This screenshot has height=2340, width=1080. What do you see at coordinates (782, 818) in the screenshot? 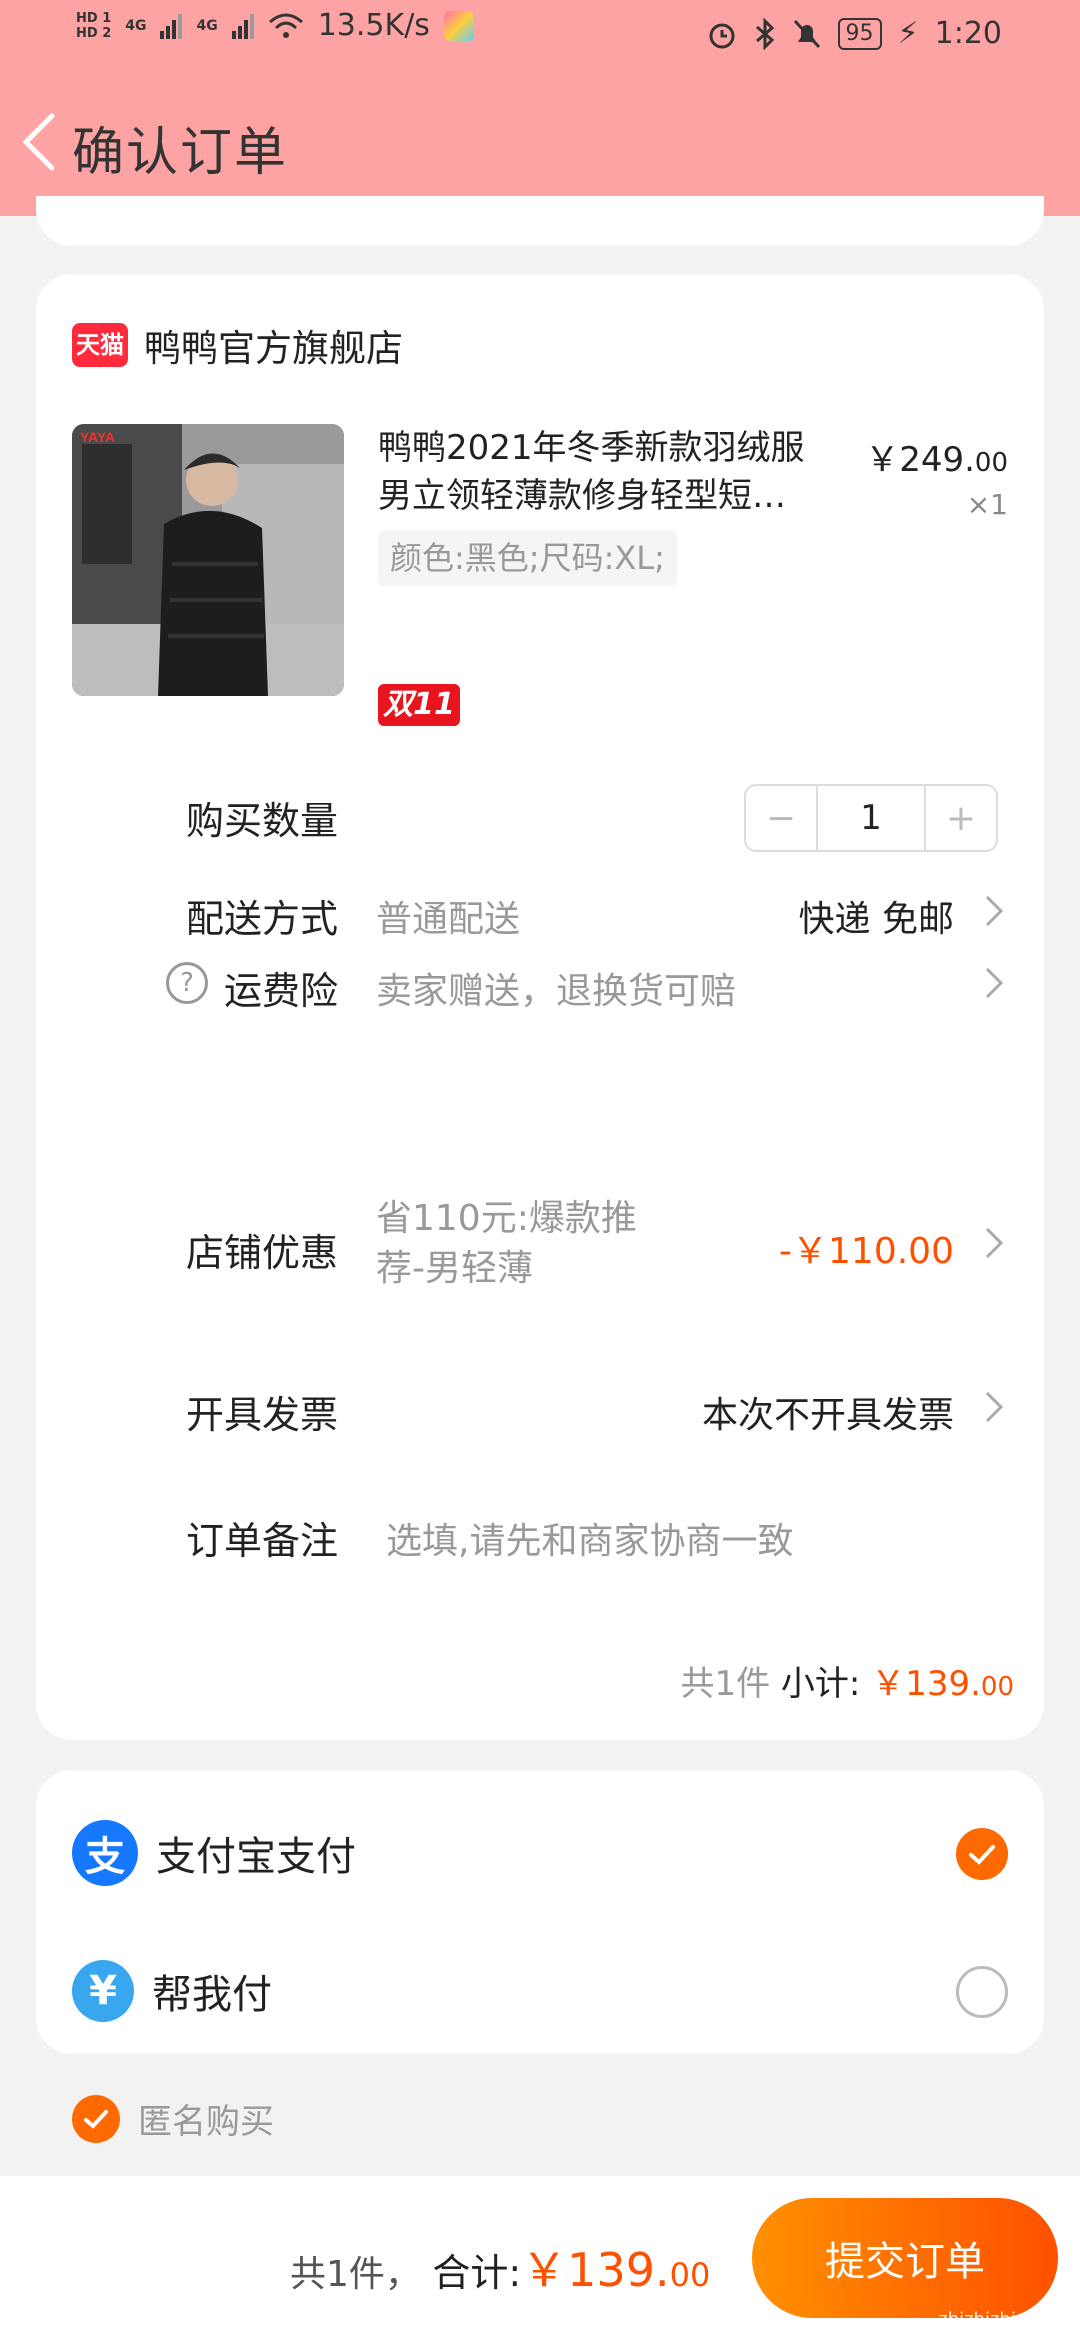
I see `decrease-button: −` at bounding box center [782, 818].